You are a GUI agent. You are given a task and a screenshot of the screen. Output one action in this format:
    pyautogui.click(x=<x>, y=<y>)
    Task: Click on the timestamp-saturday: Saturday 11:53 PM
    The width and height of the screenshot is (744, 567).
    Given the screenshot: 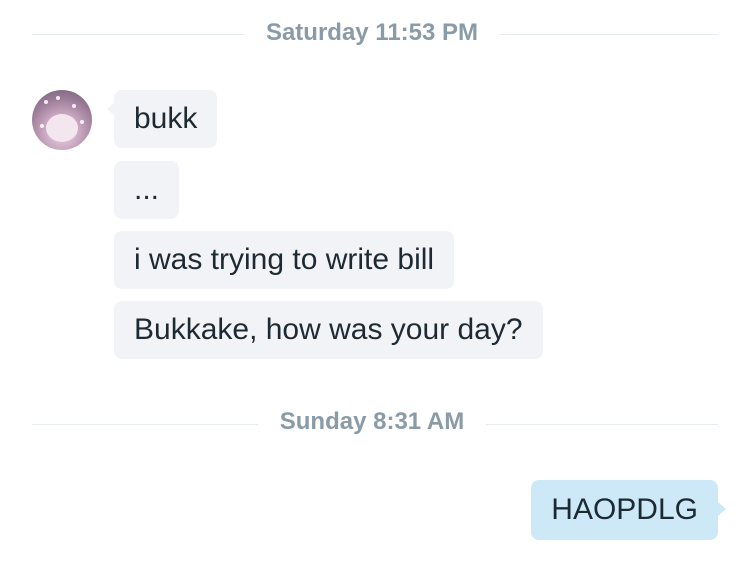 What is the action you would take?
    pyautogui.click(x=372, y=33)
    